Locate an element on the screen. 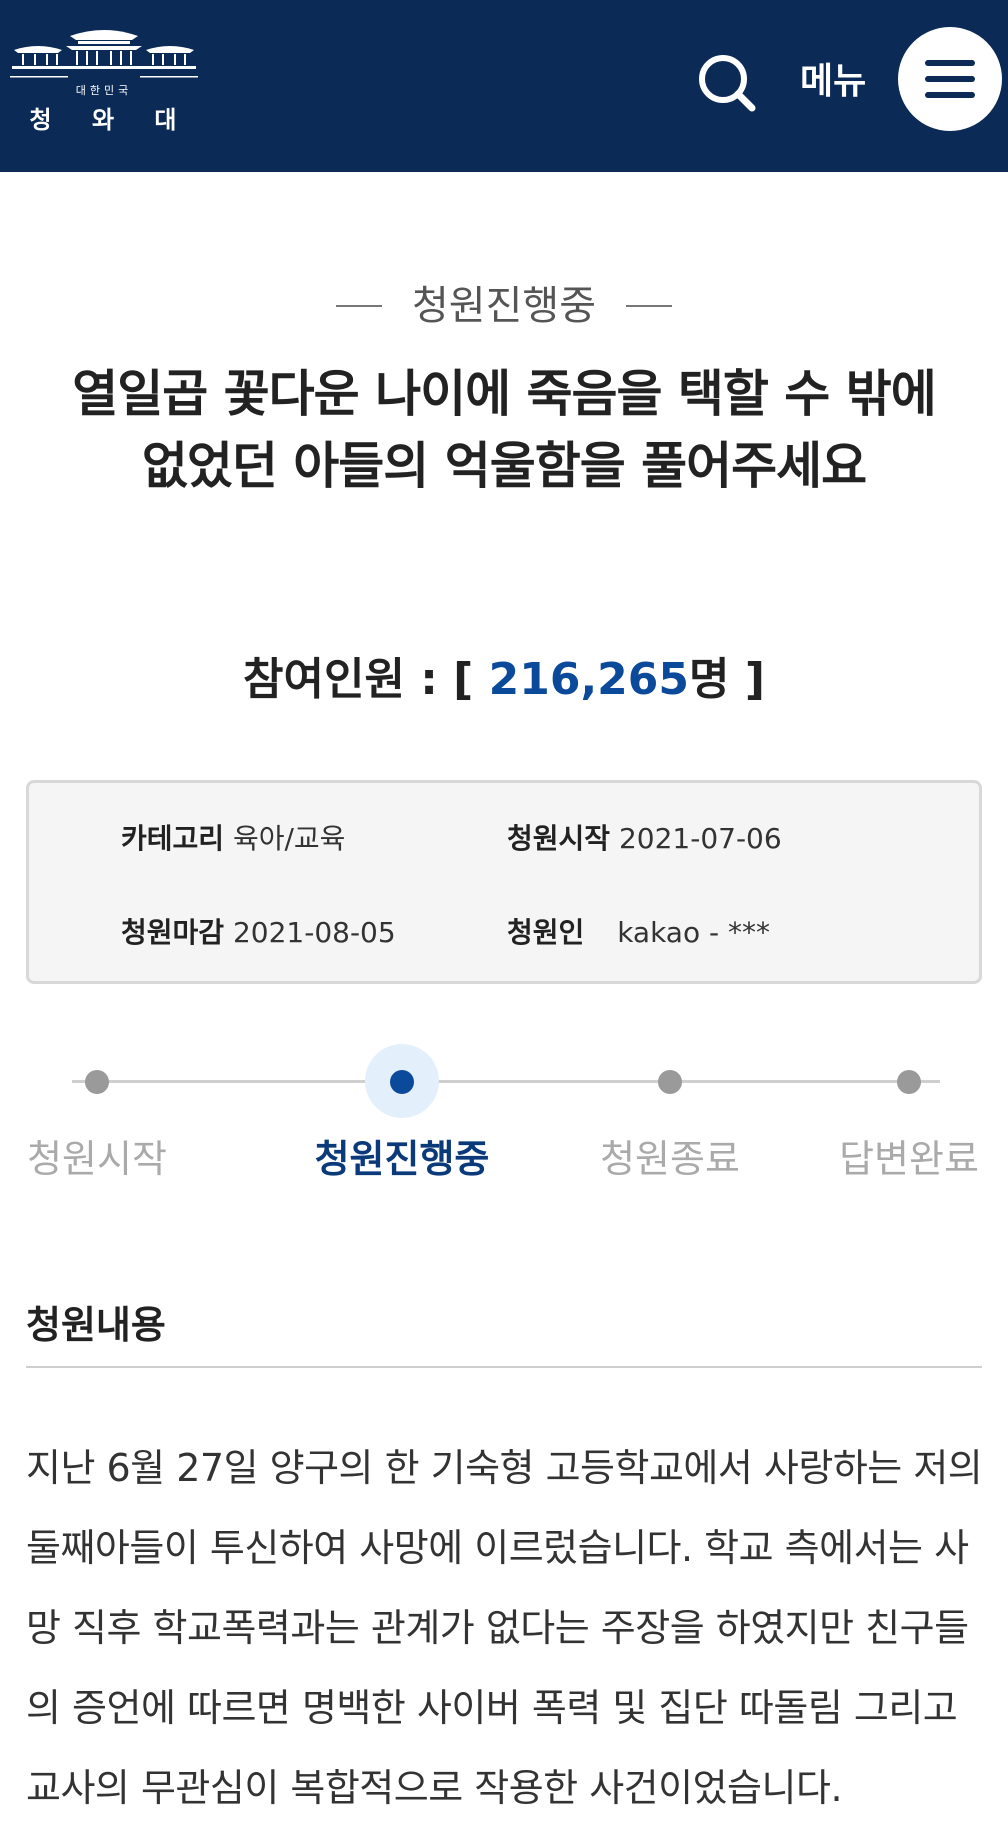 The width and height of the screenshot is (1008, 1823). section-divider is located at coordinates (504, 1367).